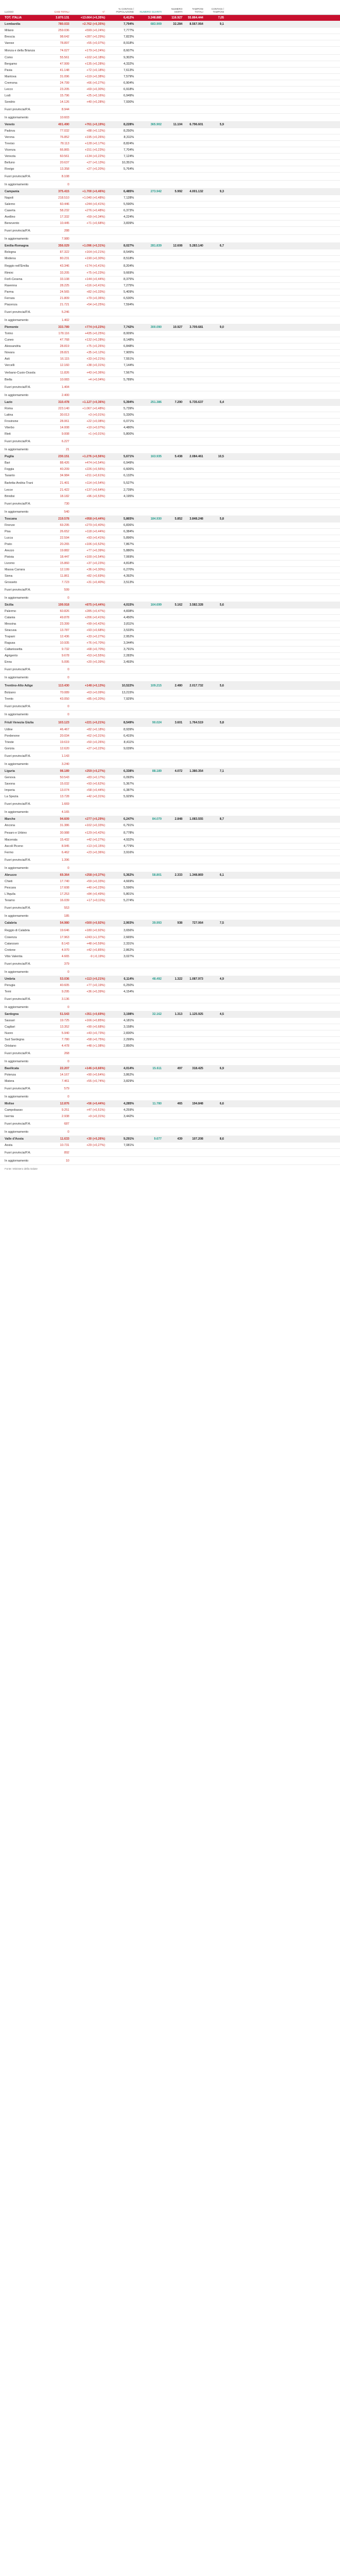 The height and width of the screenshot is (2576, 340). Describe the element at coordinates (65, 387) in the screenshot. I see `cell-casi: 1.404` at that location.